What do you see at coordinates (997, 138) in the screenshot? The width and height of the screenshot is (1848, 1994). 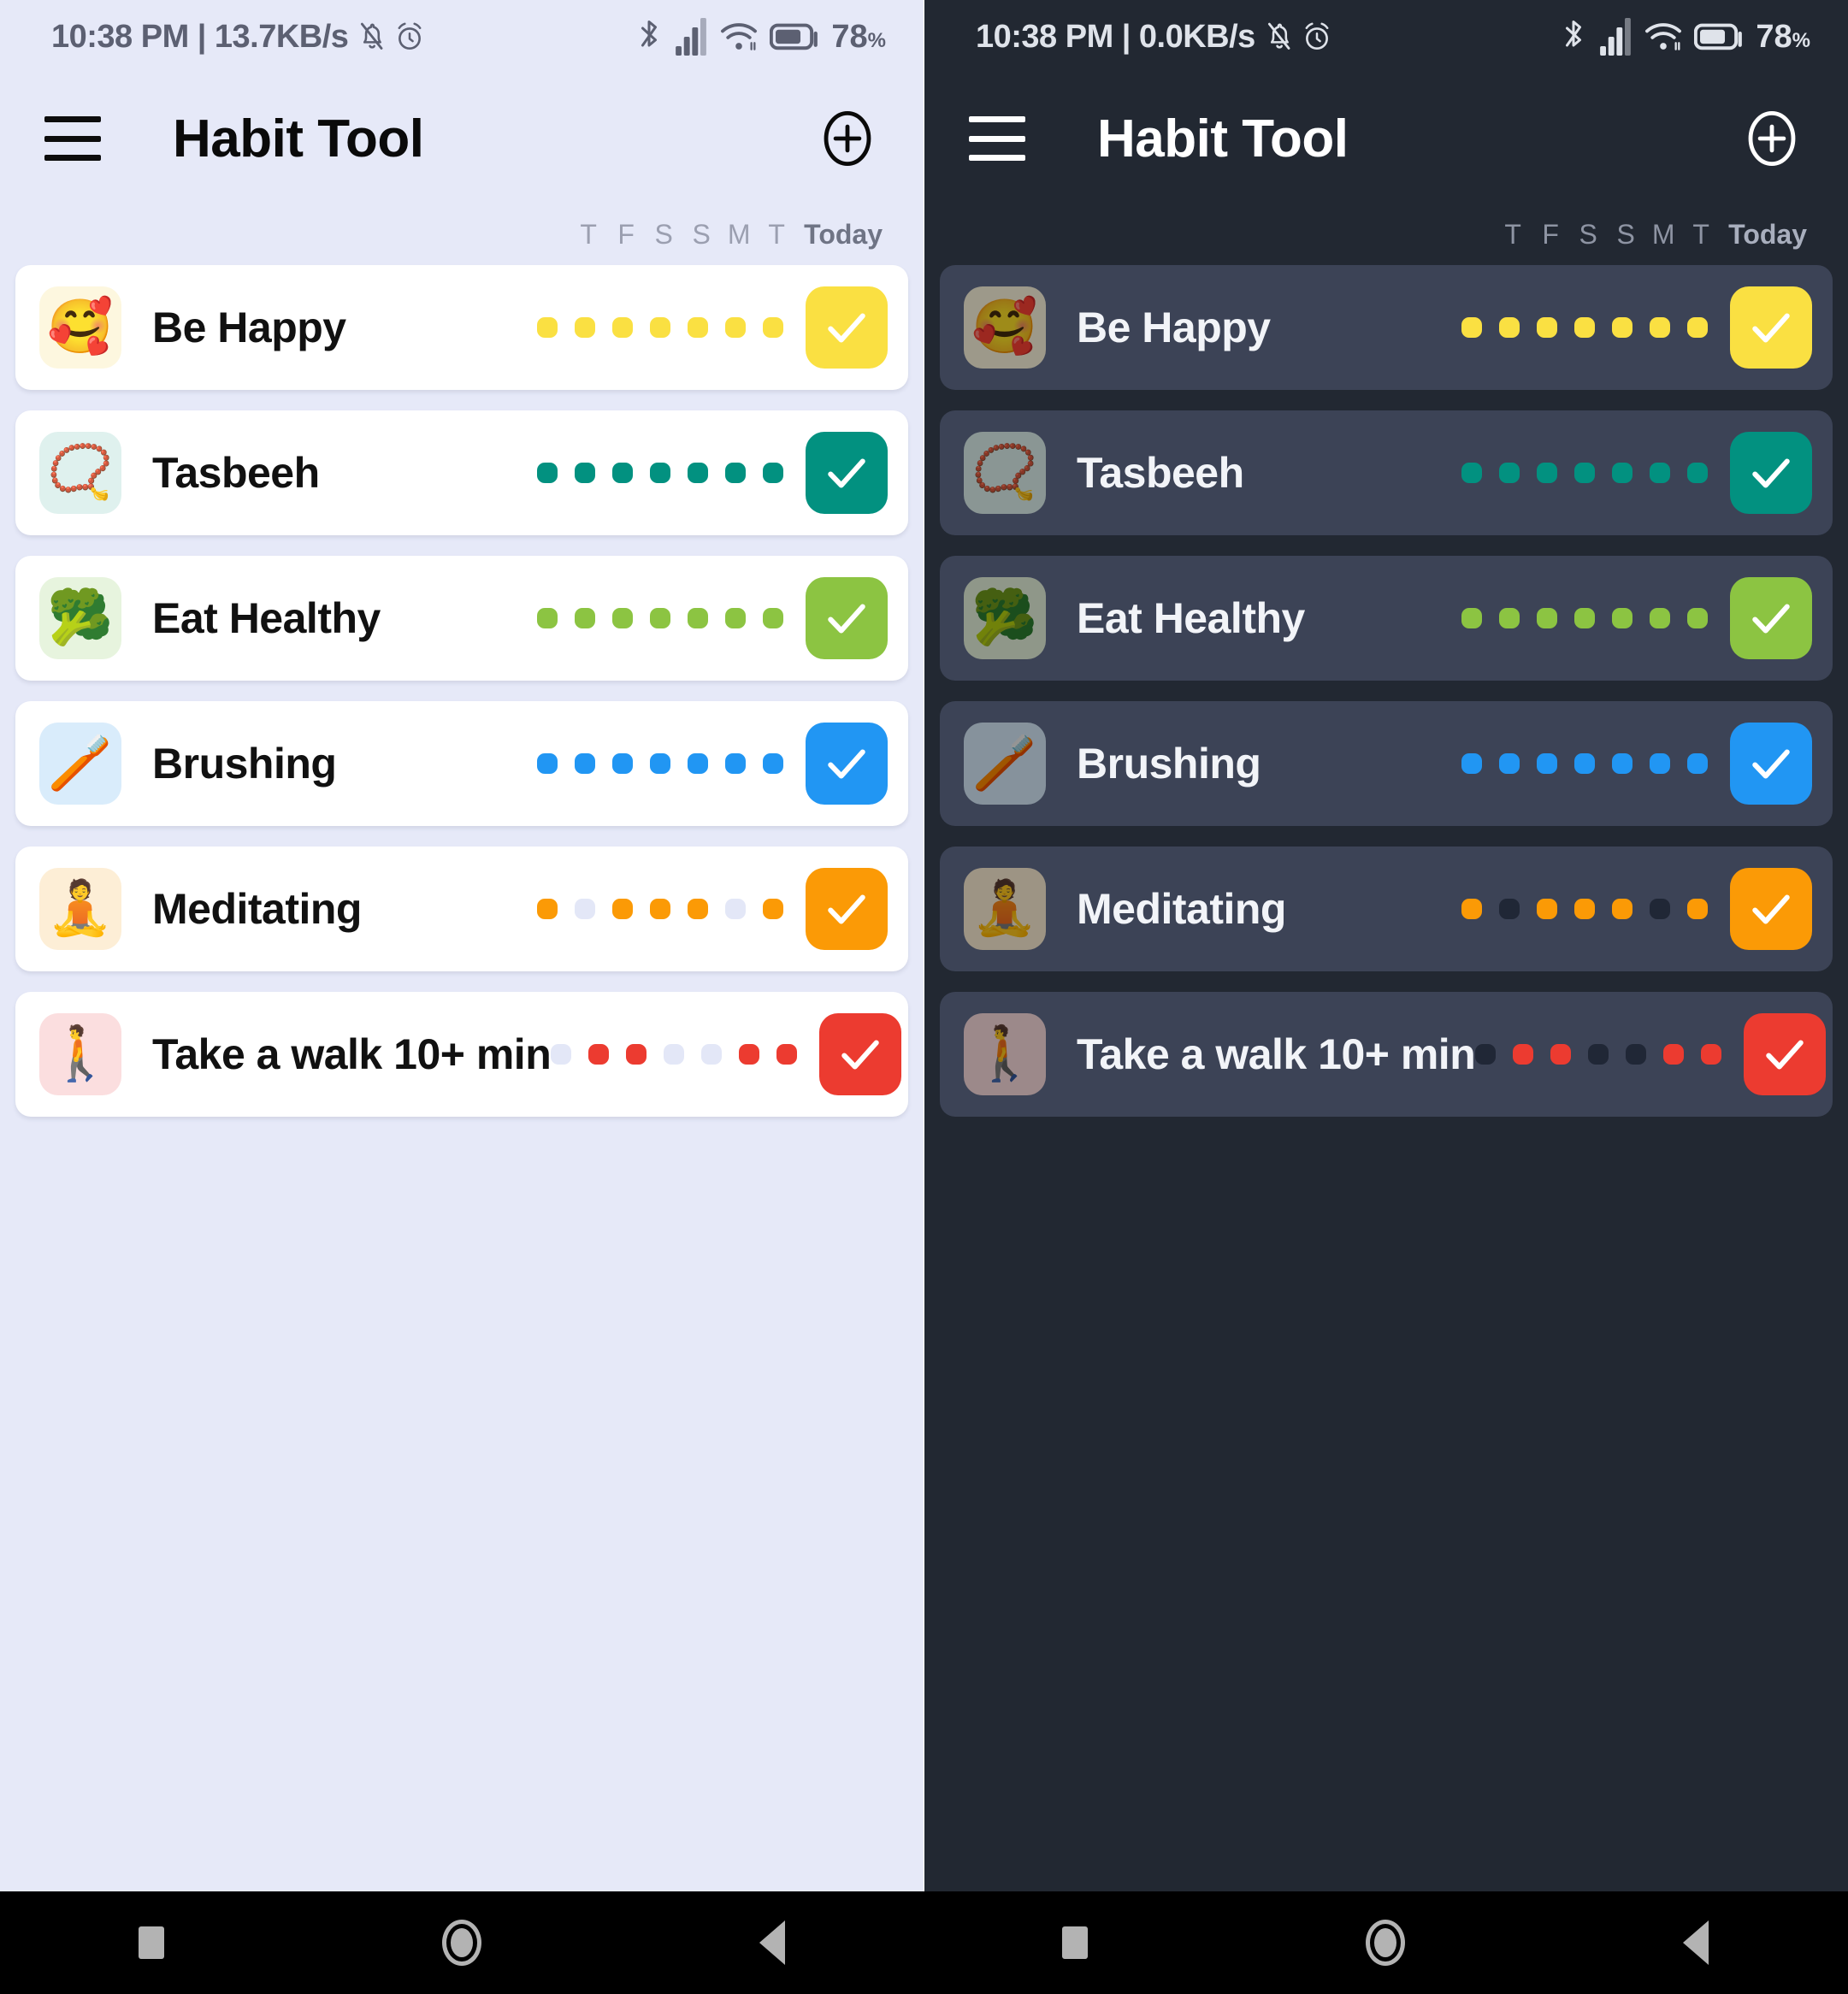 I see `hamburger-menu-icon` at bounding box center [997, 138].